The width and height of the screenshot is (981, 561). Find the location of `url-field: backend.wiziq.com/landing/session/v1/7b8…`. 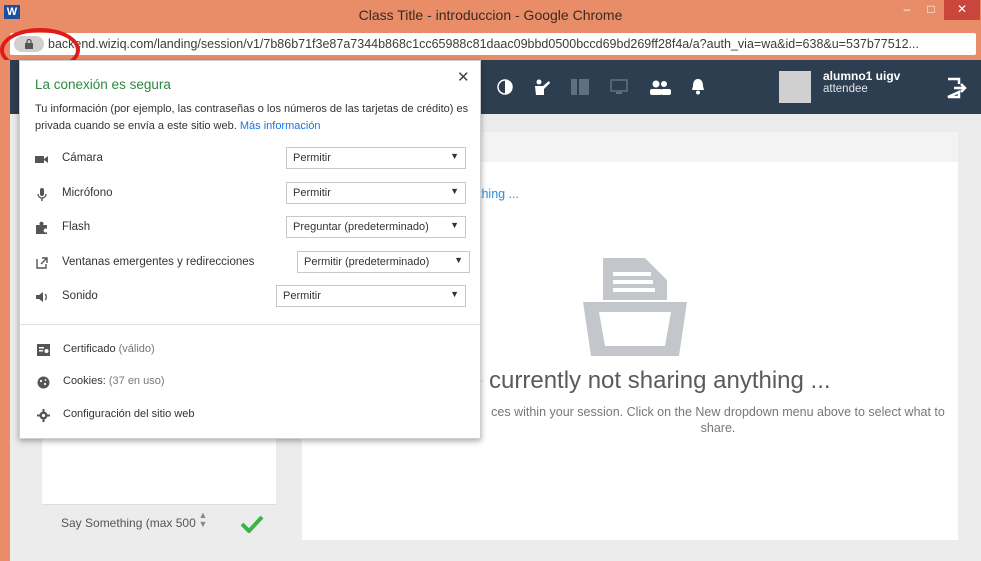

url-field: backend.wiziq.com/landing/session/v1/7b8… is located at coordinates (493, 44).